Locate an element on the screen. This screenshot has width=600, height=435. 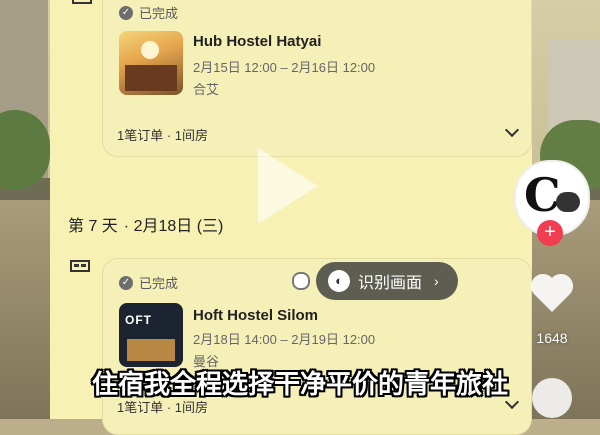
day-header: 第 7 天 · 2月18日 (三) is located at coordinates (145, 224).